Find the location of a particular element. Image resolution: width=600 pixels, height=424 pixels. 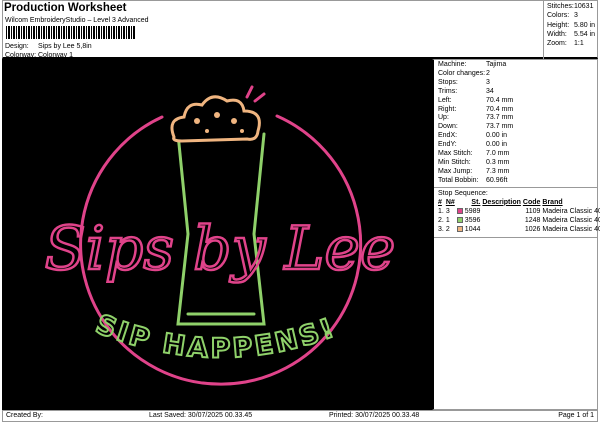

stat-label: Stops: is located at coordinates (448, 82).